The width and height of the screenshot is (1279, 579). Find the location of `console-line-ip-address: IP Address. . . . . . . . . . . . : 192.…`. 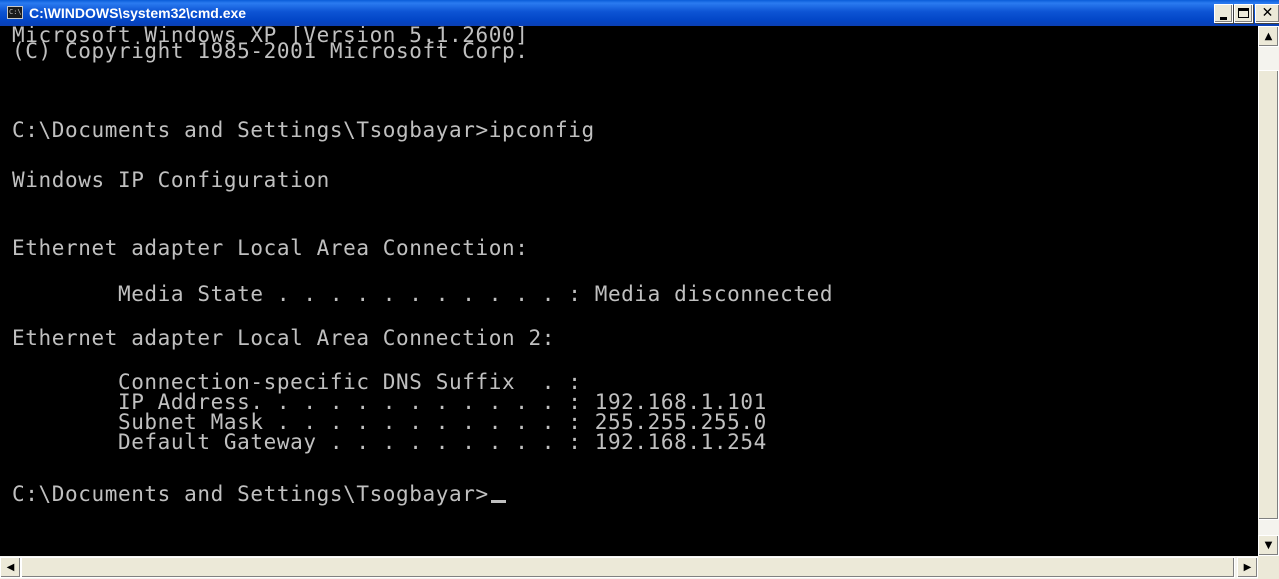

console-line-ip-address: IP Address. . . . . . . . . . . . : 192.… is located at coordinates (389, 402).